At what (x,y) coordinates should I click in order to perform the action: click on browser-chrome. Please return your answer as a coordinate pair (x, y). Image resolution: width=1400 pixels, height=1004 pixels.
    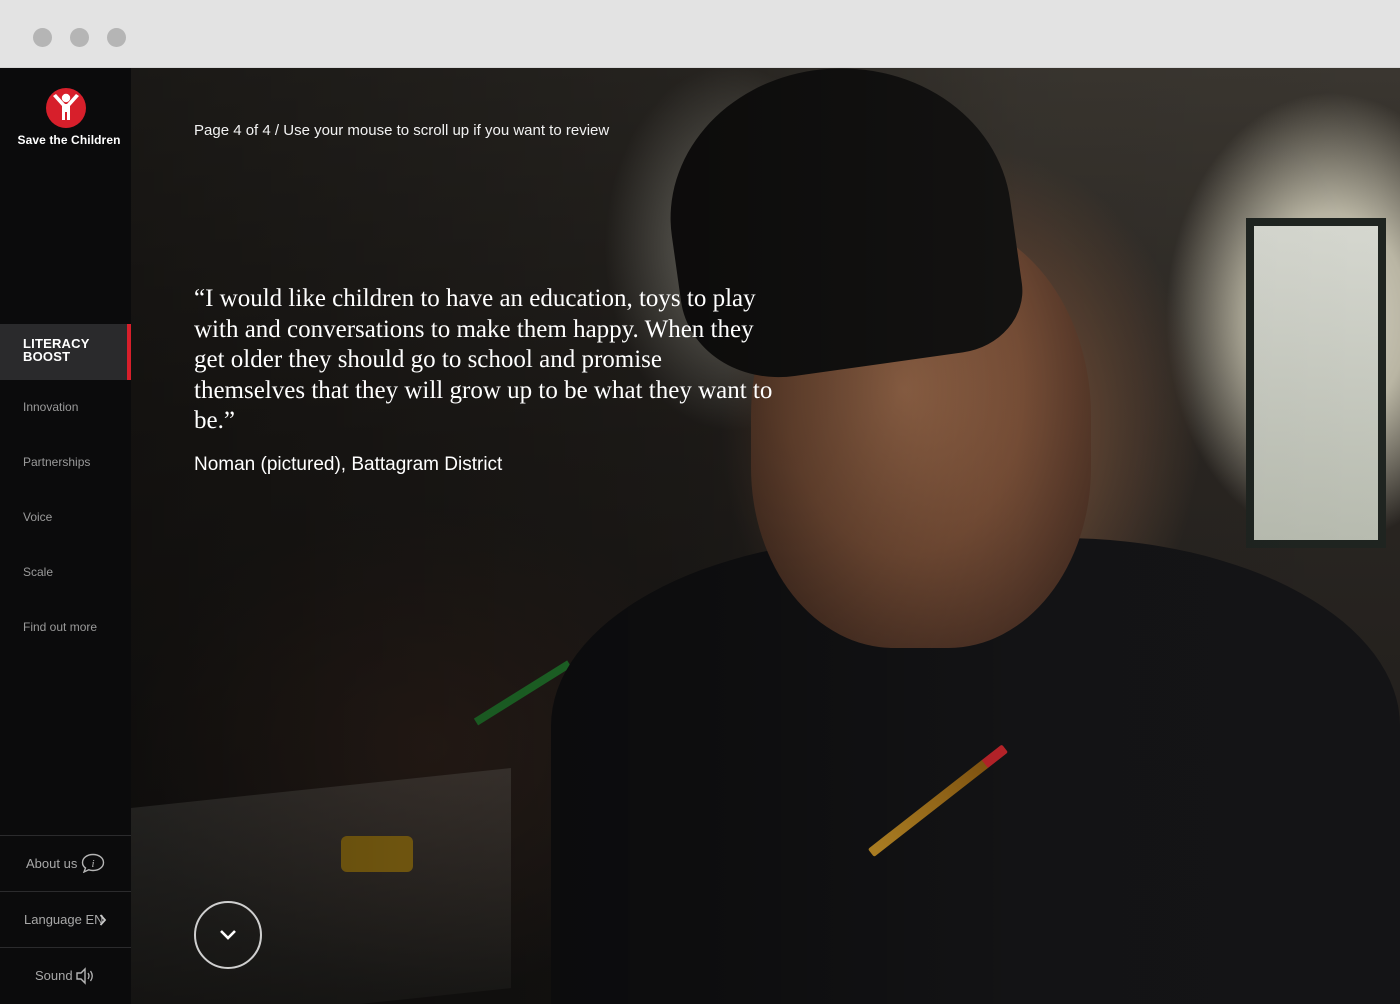
    Looking at the image, I should click on (700, 34).